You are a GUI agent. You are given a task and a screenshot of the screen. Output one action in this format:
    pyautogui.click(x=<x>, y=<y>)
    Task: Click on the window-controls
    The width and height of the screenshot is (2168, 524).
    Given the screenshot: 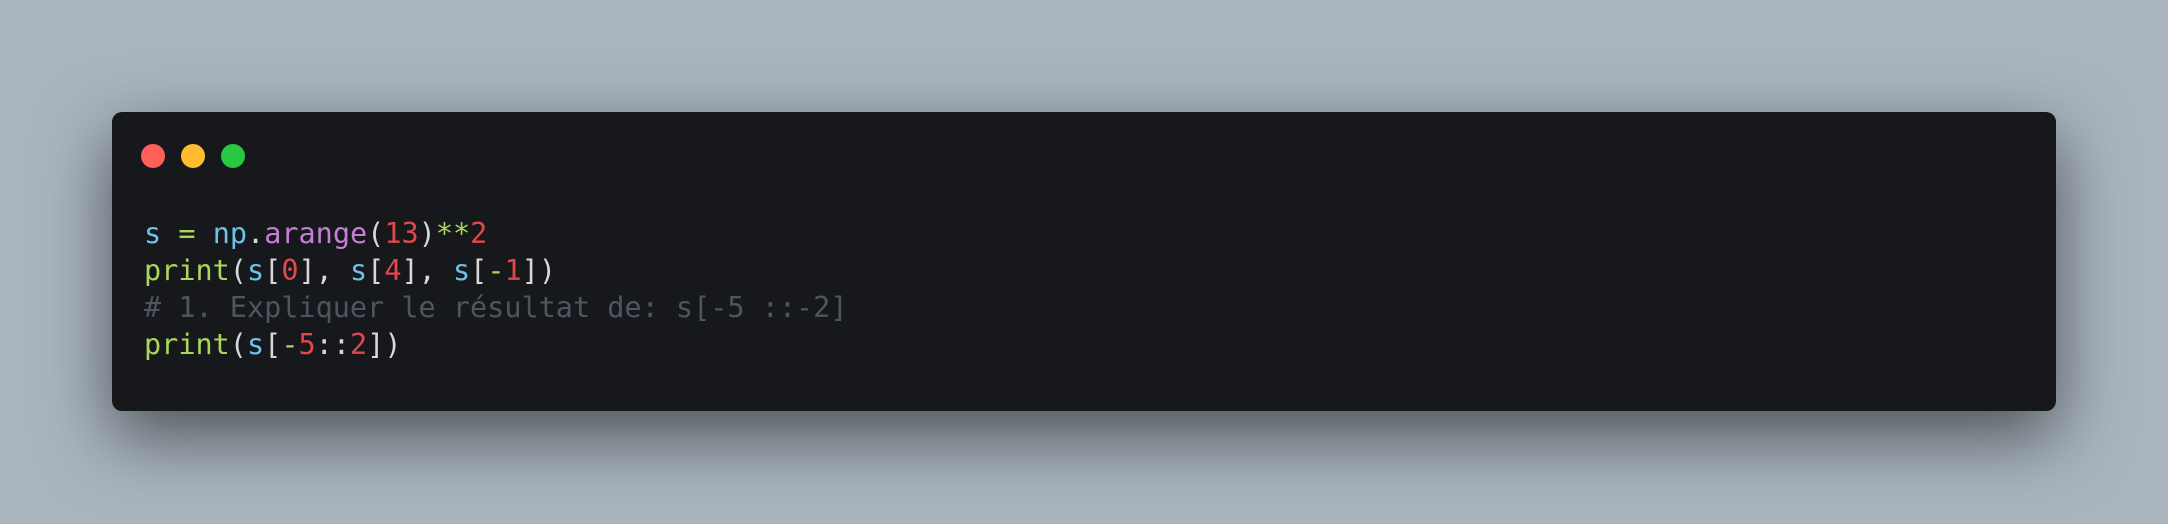 What is the action you would take?
    pyautogui.click(x=193, y=156)
    